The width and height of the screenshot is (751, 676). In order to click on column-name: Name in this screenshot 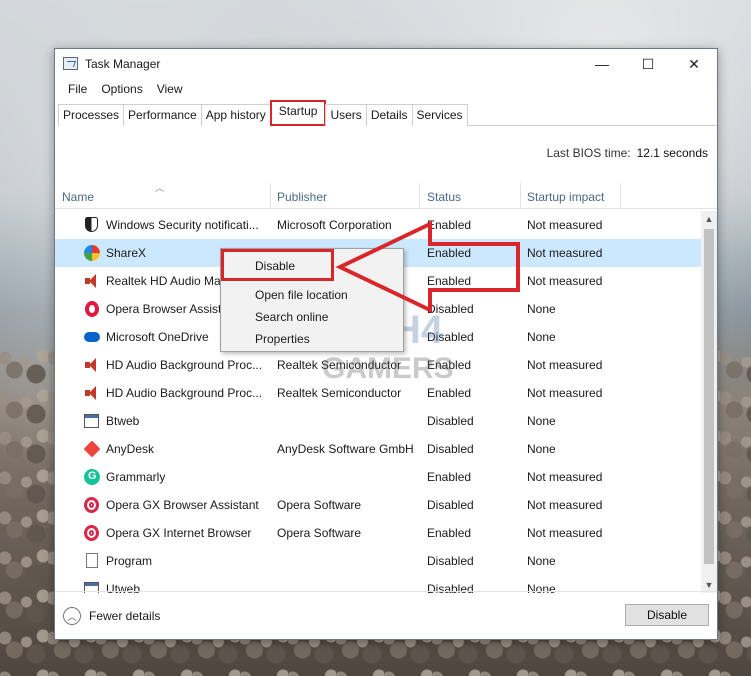, I will do `click(78, 197)`.